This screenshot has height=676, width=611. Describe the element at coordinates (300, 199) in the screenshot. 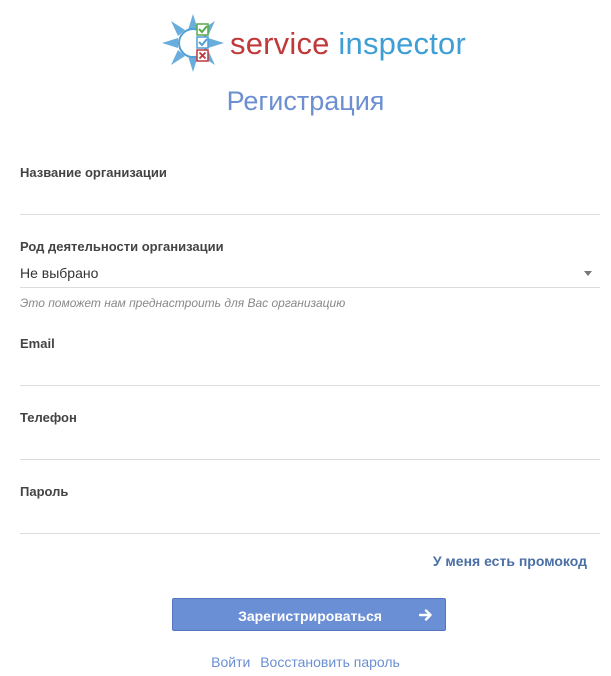

I see `org-name-input` at that location.